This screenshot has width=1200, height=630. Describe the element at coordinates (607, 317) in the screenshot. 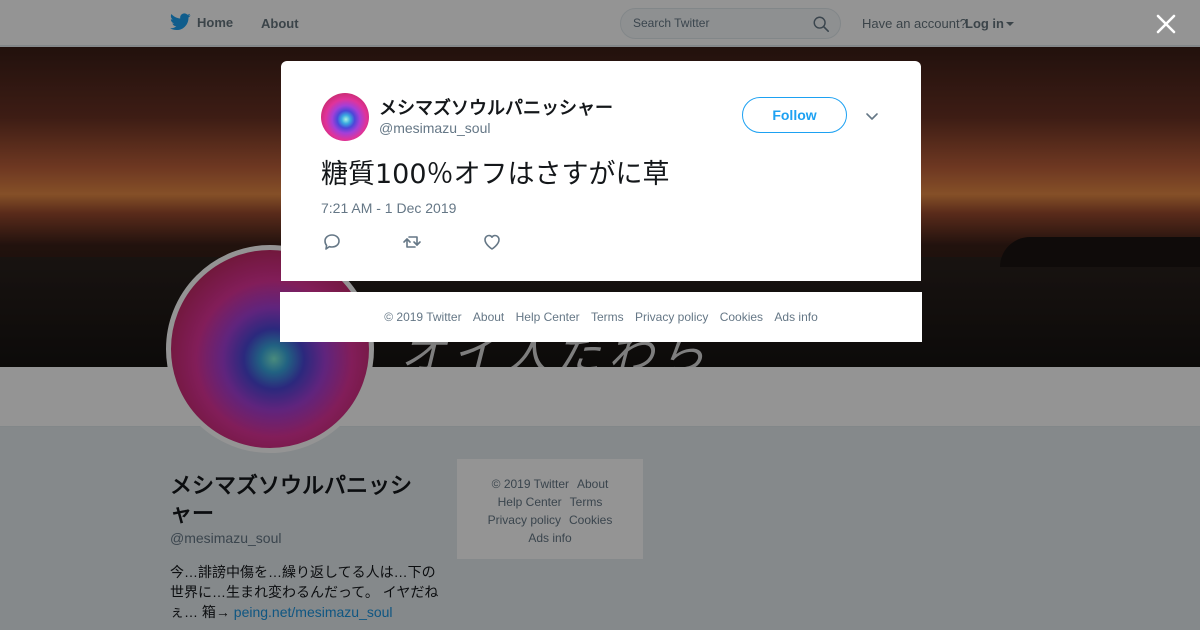

I see `modal-footer-terms: Terms` at that location.